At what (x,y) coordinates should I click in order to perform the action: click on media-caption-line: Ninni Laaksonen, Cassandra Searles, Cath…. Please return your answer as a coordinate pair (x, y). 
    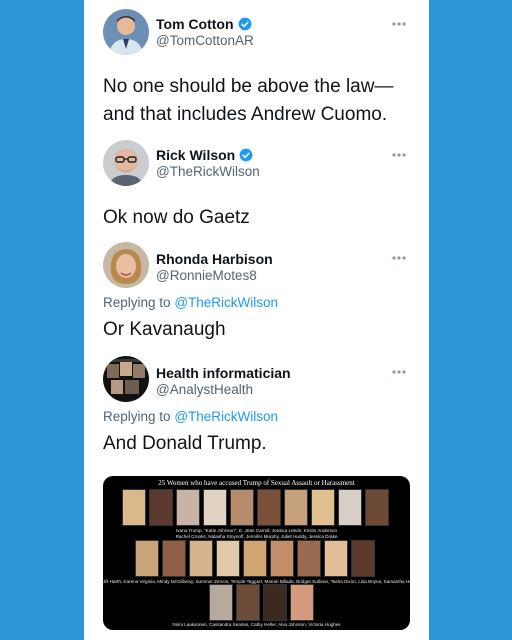
    Looking at the image, I should click on (256, 624).